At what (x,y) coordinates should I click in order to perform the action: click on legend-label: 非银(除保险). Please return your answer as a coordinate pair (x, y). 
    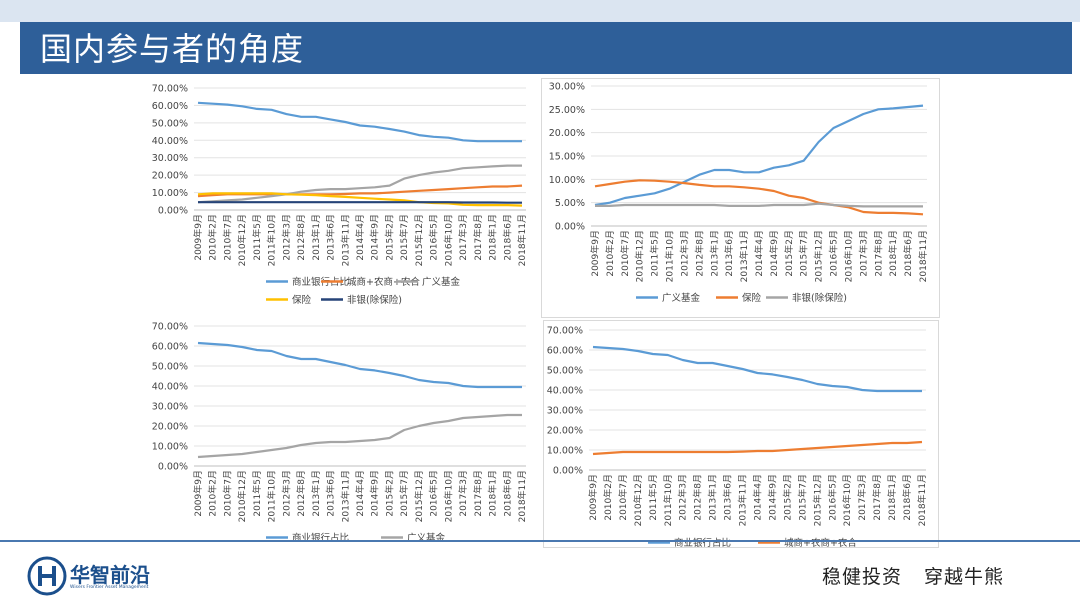
    Looking at the image, I should click on (819, 298).